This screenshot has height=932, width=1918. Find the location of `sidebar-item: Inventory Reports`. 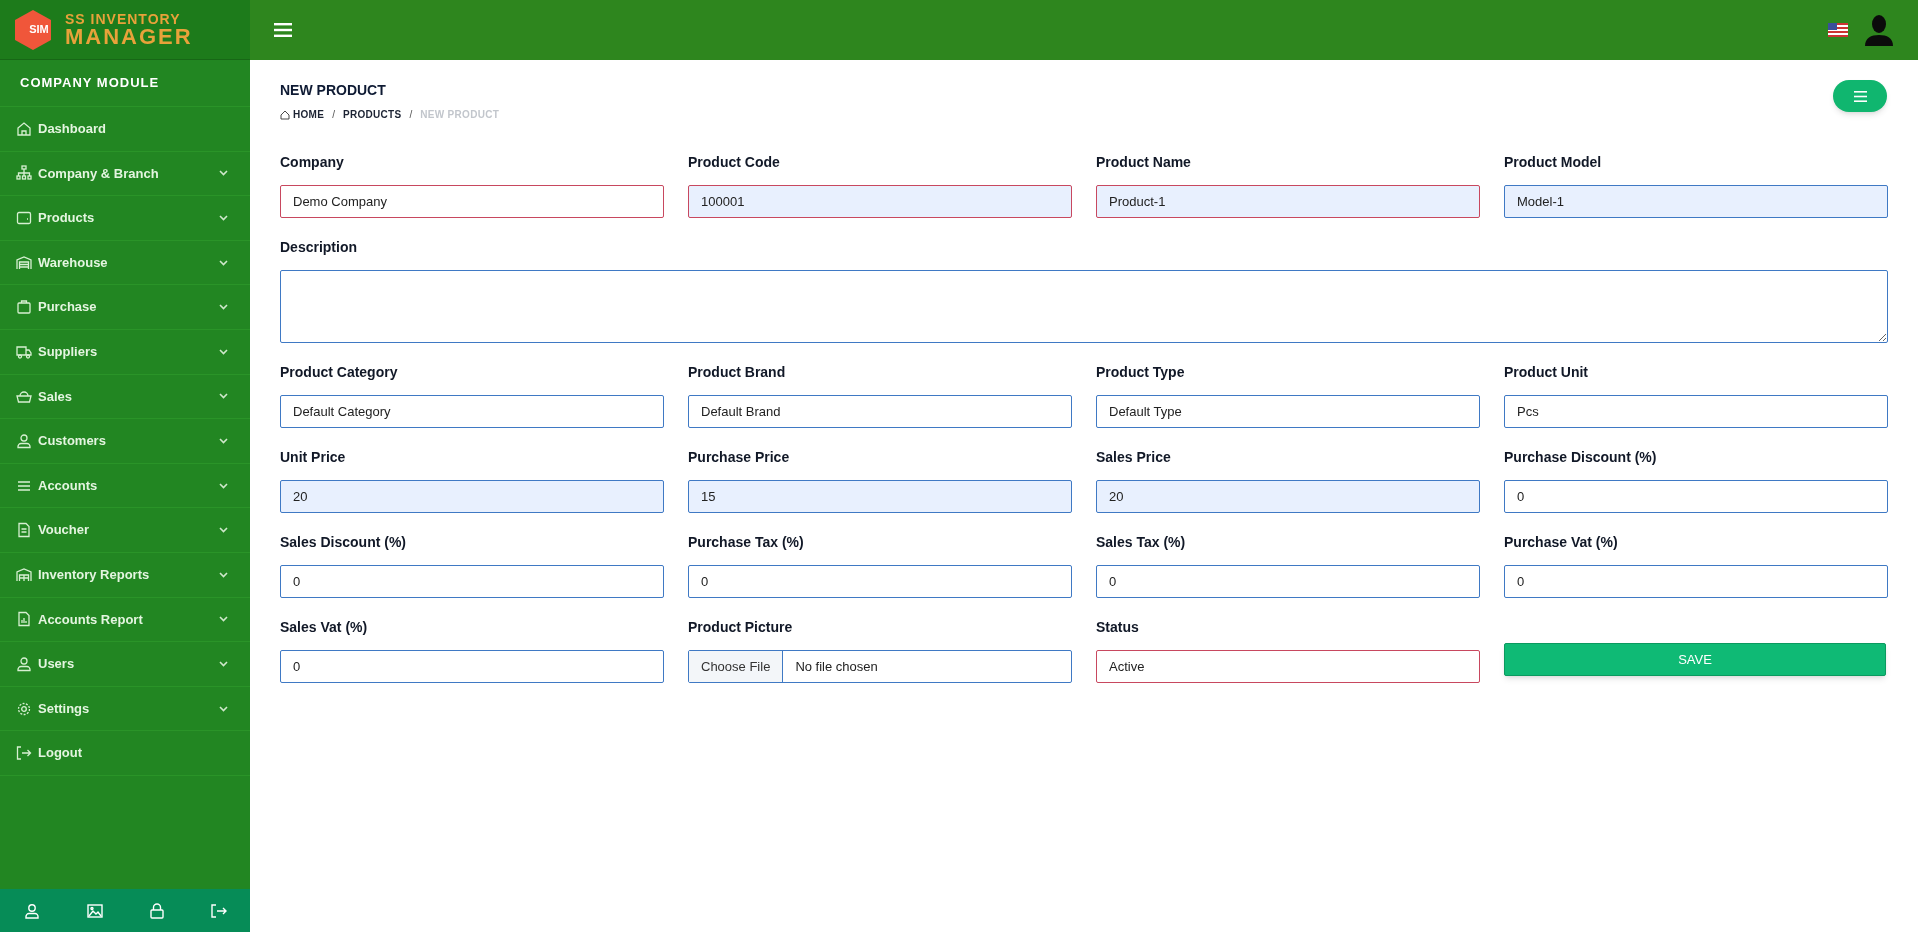

sidebar-item: Inventory Reports is located at coordinates (125, 575).